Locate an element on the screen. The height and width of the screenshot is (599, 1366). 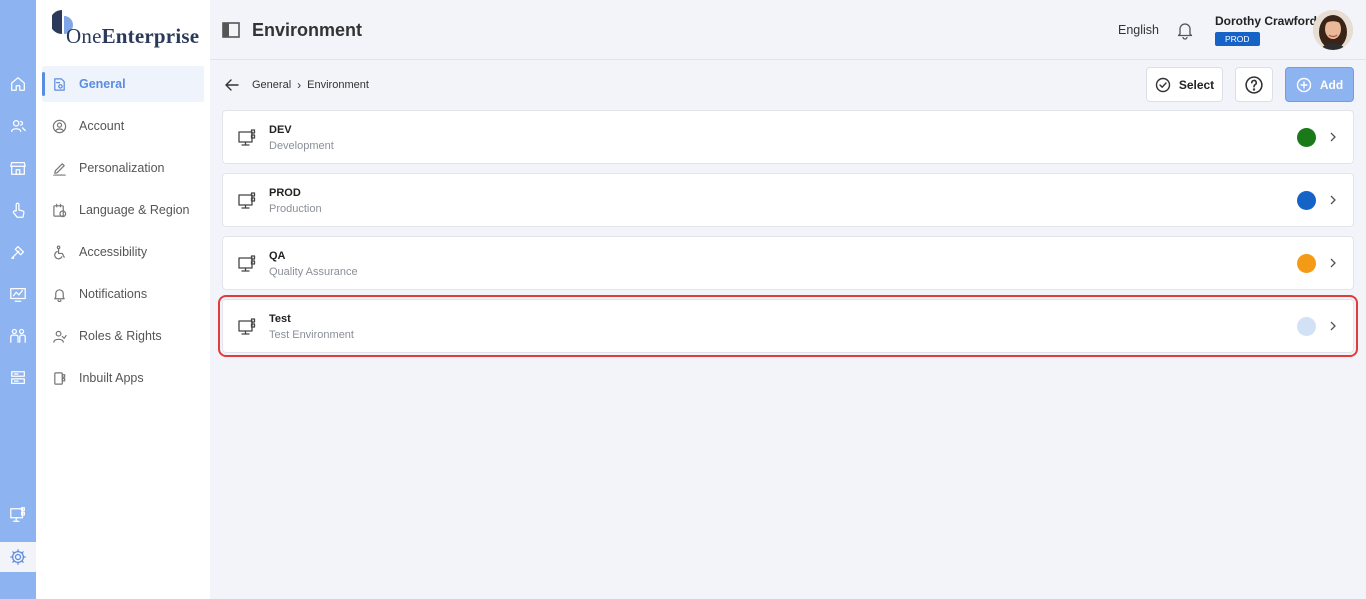
environment-name: Test is located at coordinates (280, 319).